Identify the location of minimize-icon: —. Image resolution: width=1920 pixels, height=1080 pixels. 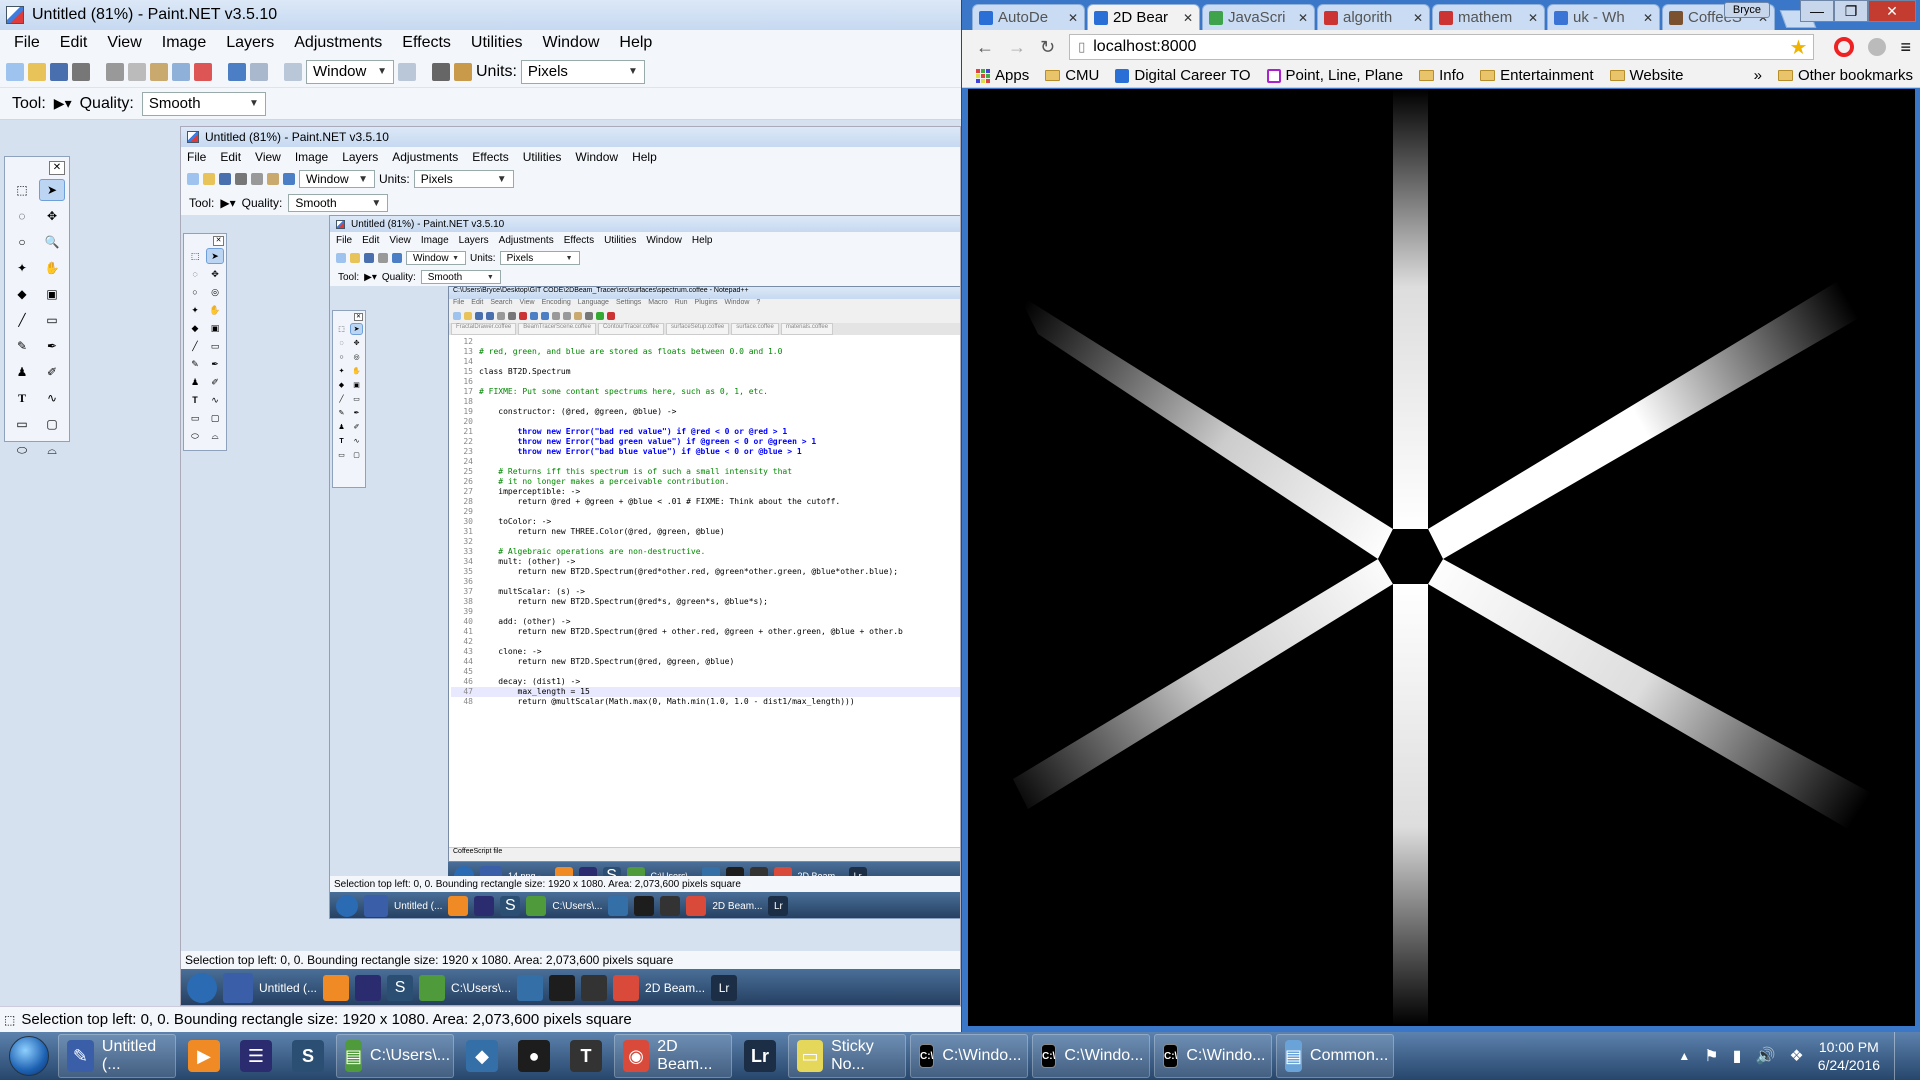
(1817, 11).